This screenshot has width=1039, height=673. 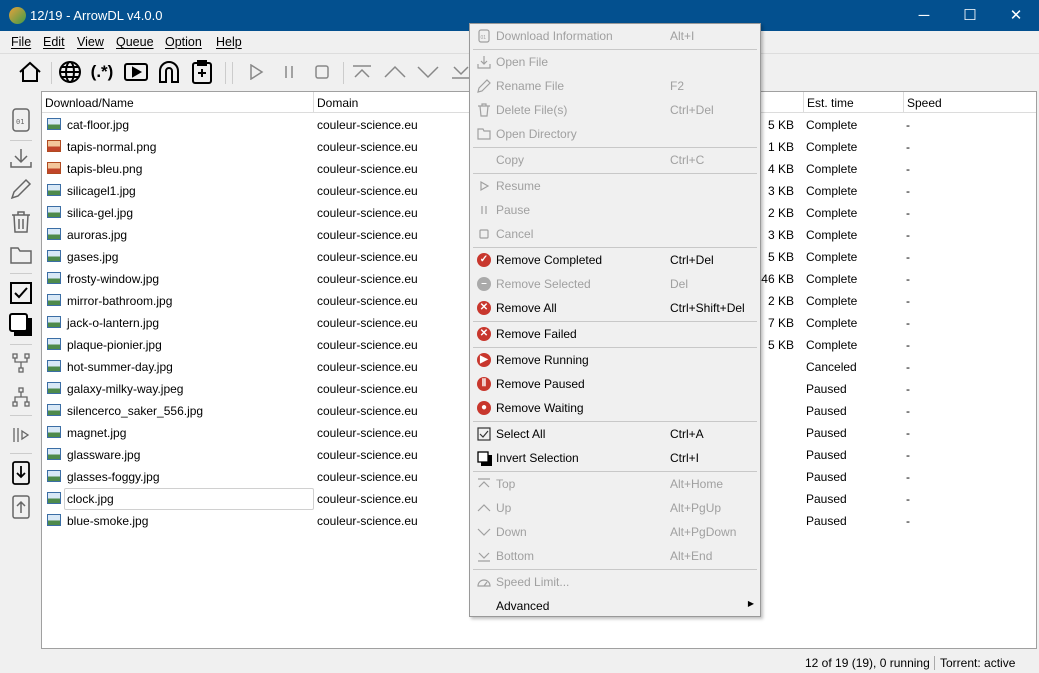 I want to click on size: 4 KB, so click(x=780, y=169).